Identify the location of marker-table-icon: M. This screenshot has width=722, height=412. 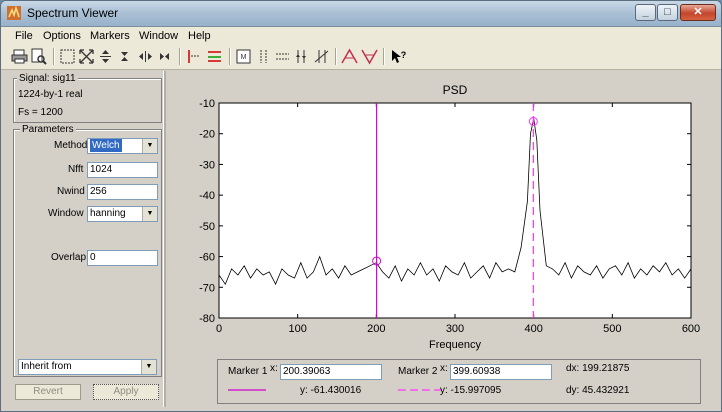
(243, 56).